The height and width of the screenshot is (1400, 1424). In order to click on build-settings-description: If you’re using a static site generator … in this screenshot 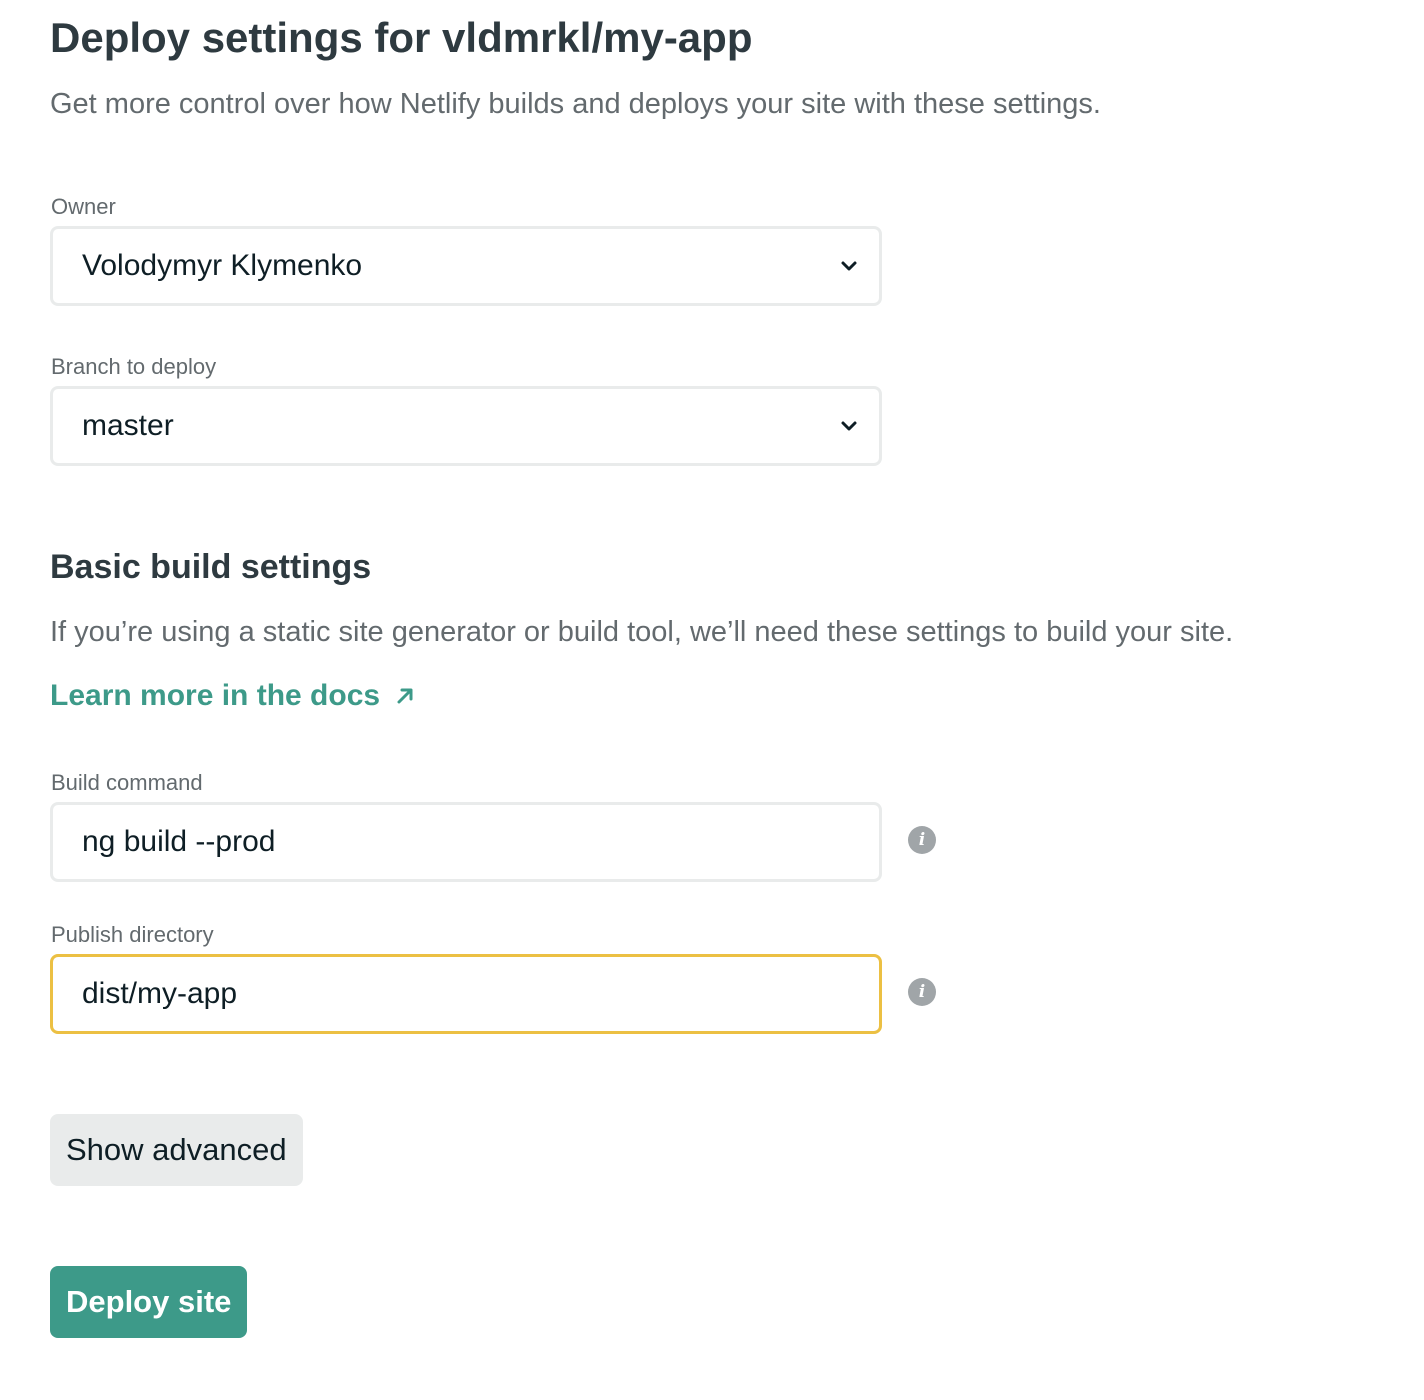, I will do `click(642, 632)`.